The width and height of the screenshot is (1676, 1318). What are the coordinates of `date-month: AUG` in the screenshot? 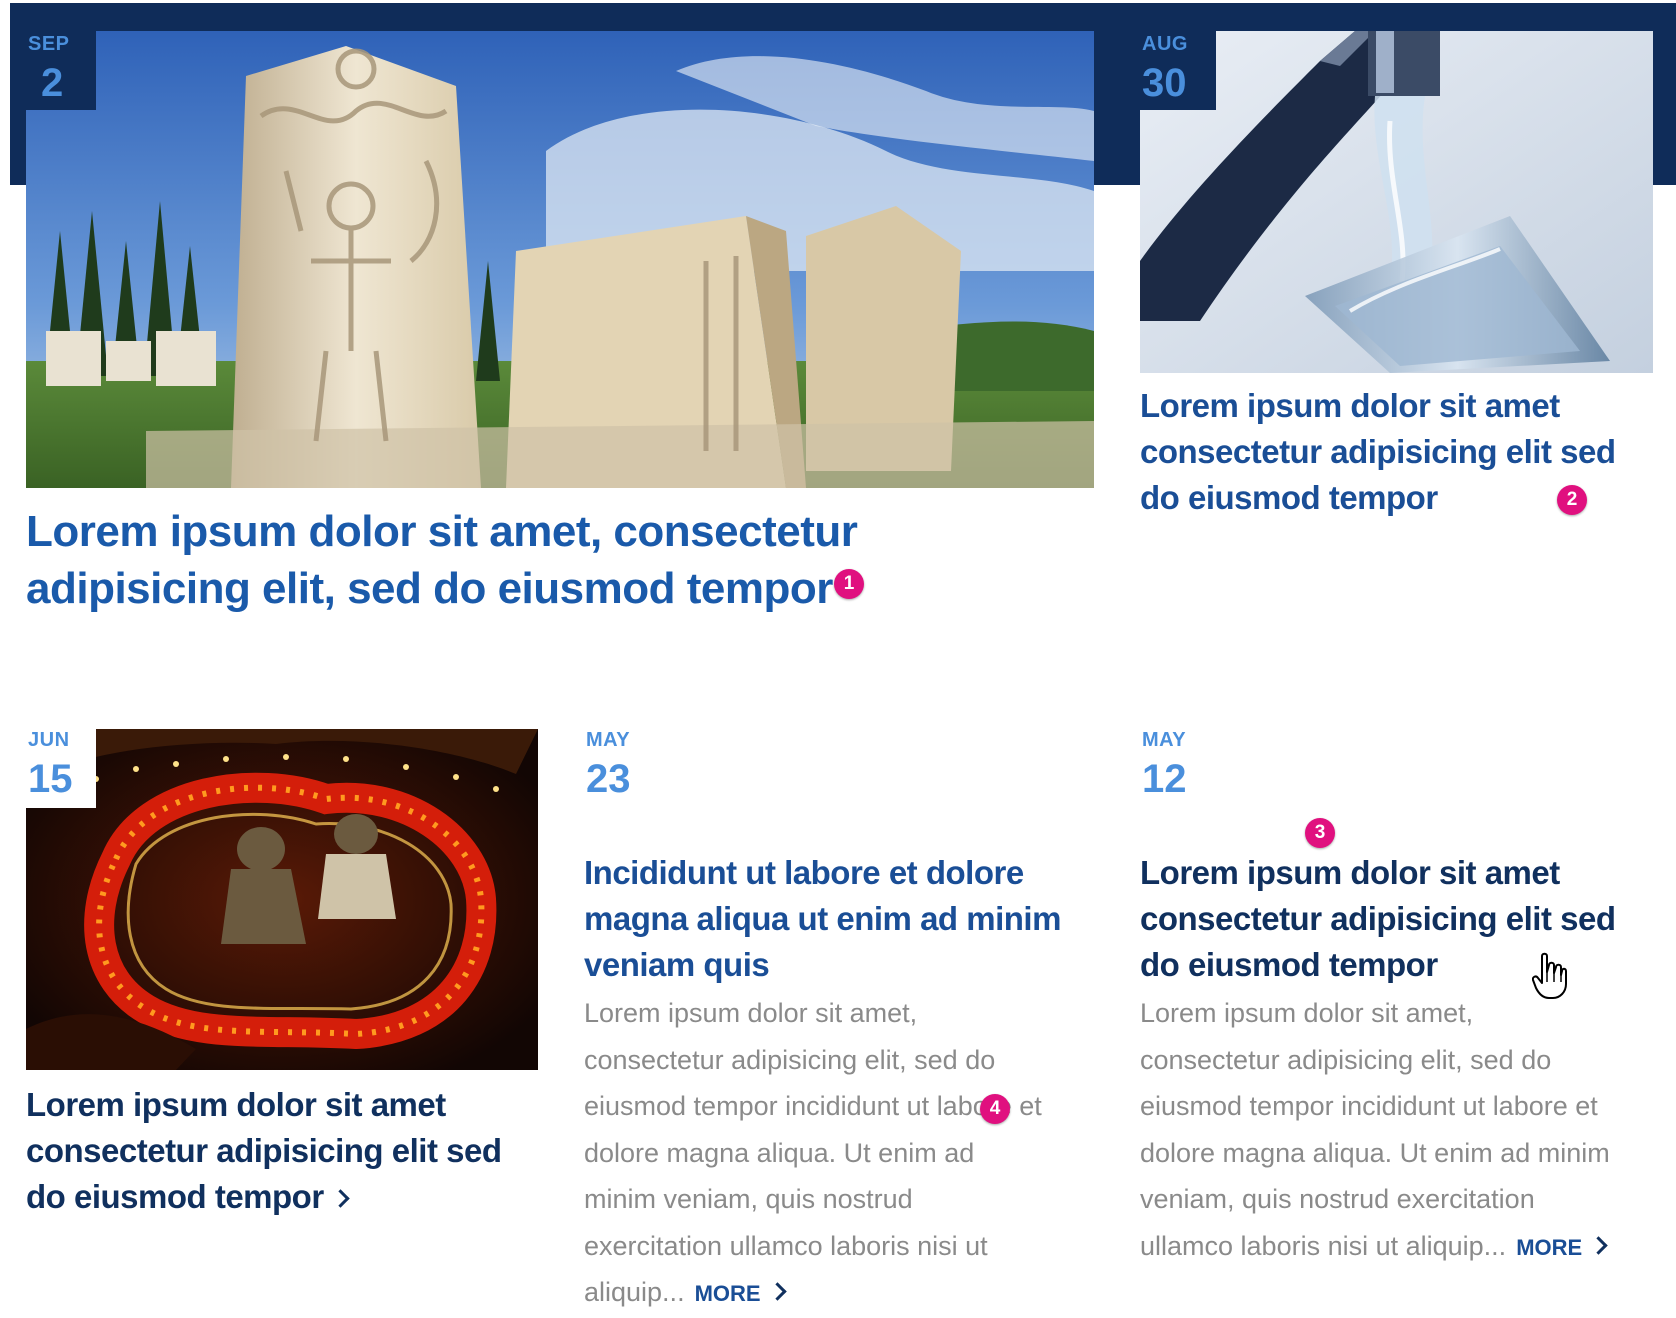 It's located at (1165, 44).